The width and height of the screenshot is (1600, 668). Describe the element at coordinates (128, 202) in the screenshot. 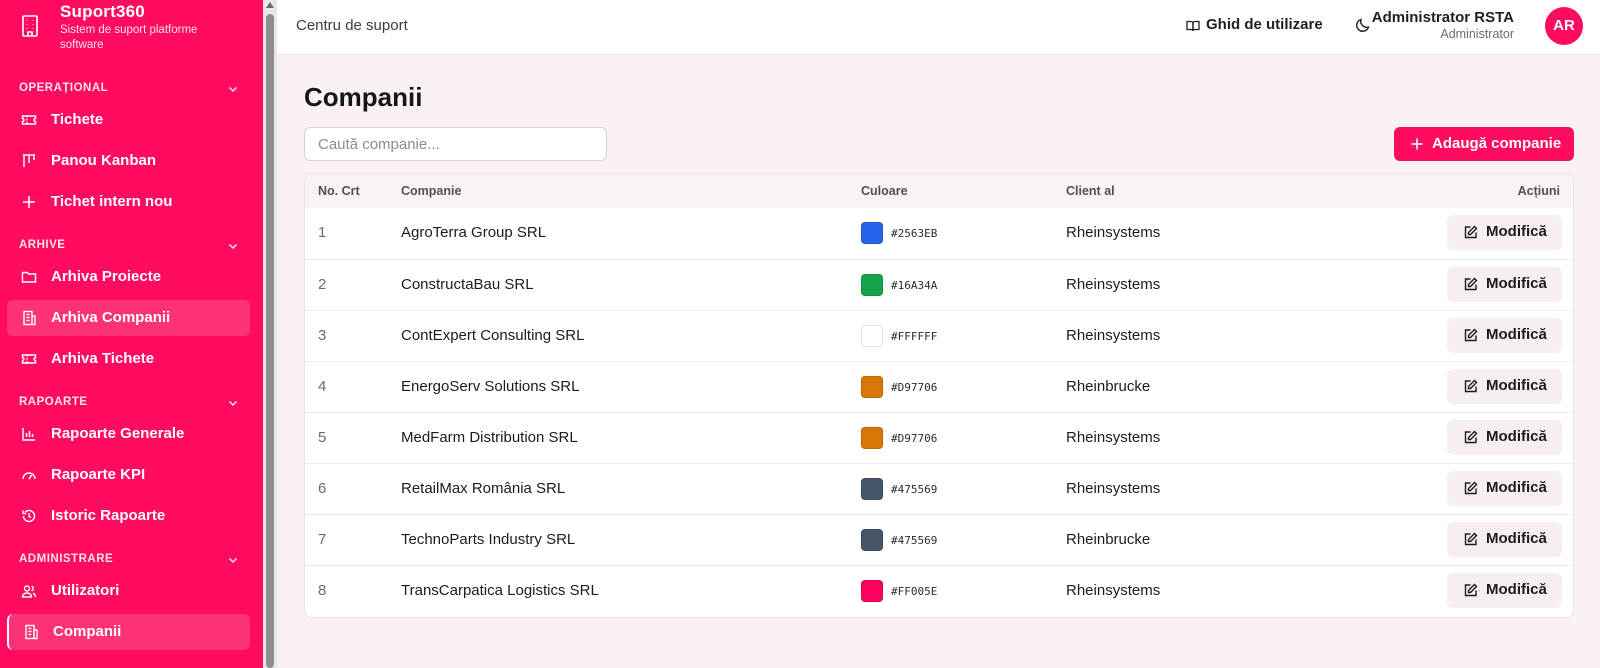

I see `sidebar-item-tichet-intern-nou: Tichet intern nou` at that location.